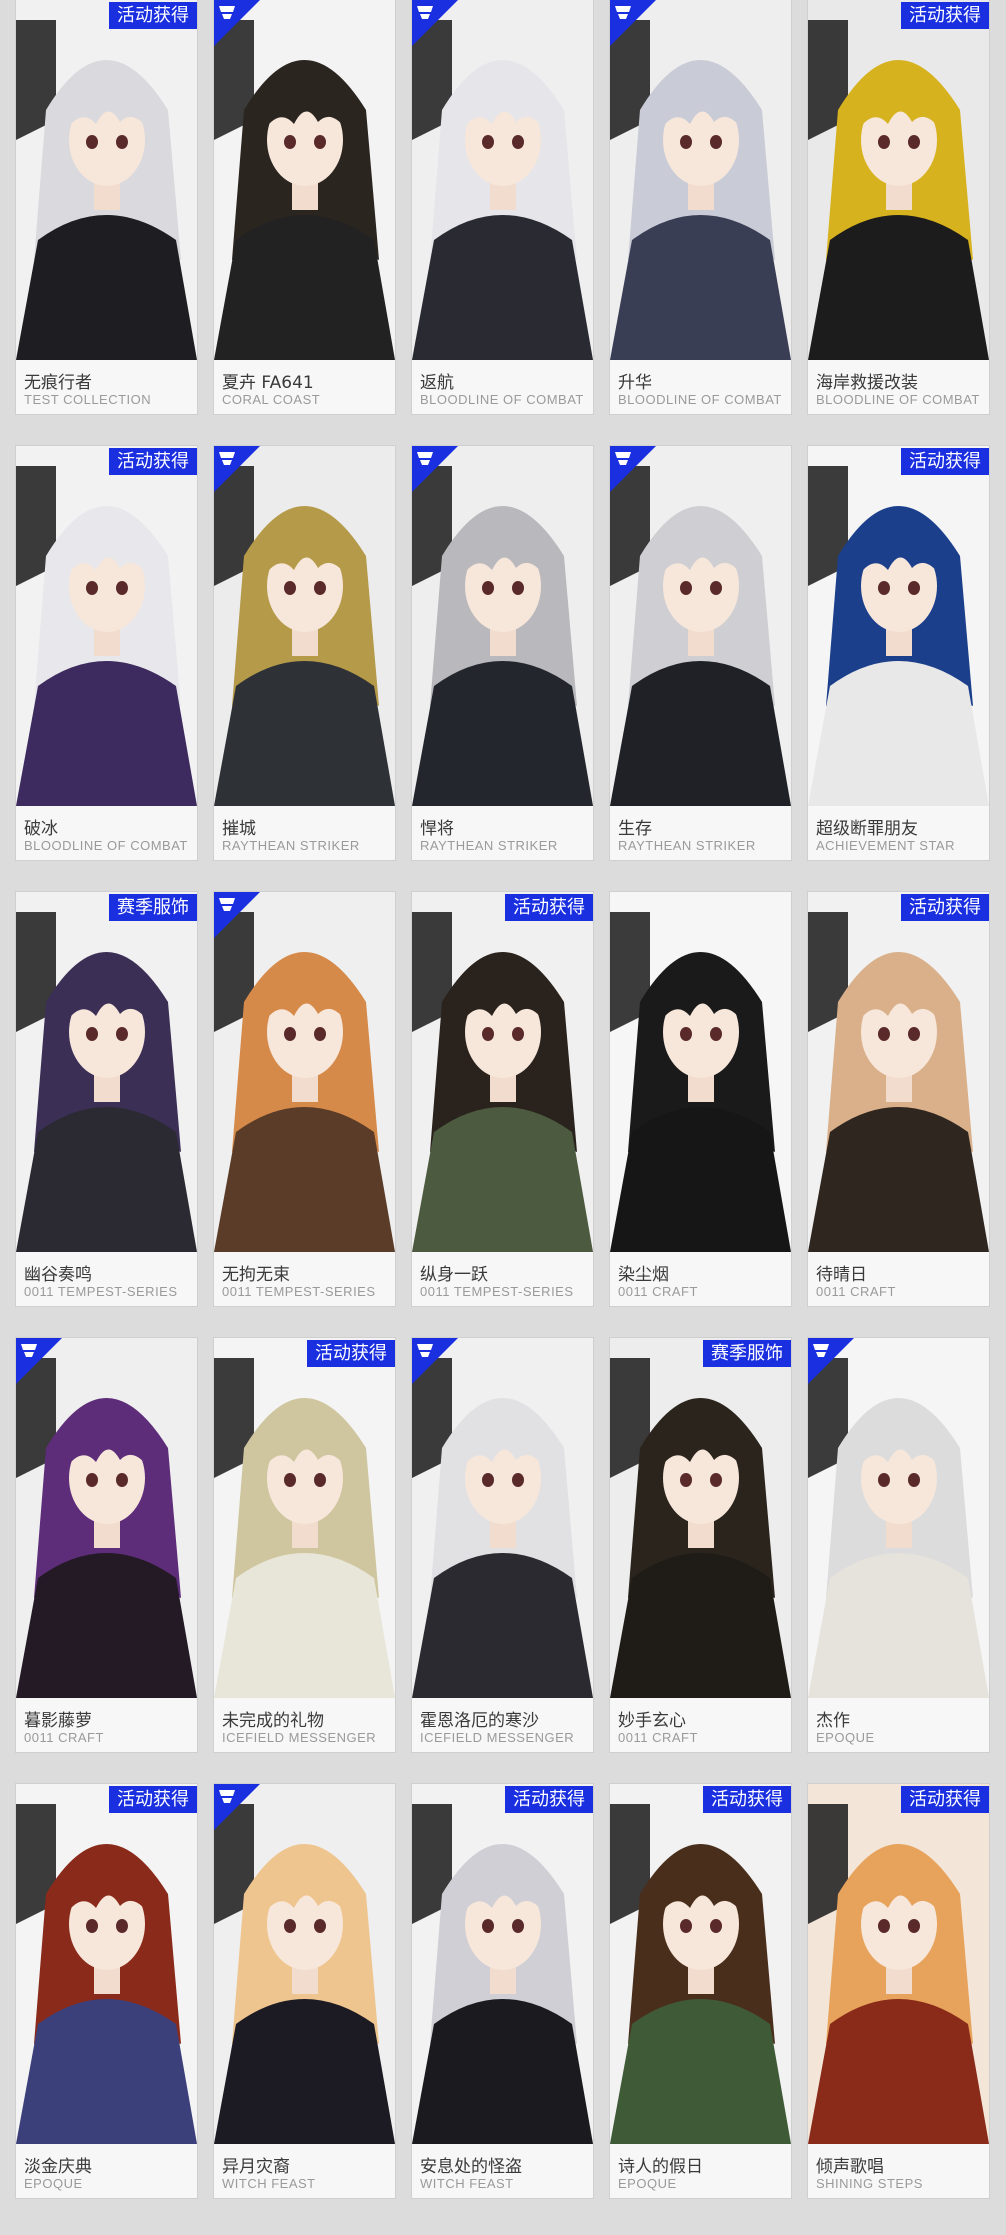  I want to click on skin-caption: 倾声歌唱 SHINING STEPS, so click(898, 2171).